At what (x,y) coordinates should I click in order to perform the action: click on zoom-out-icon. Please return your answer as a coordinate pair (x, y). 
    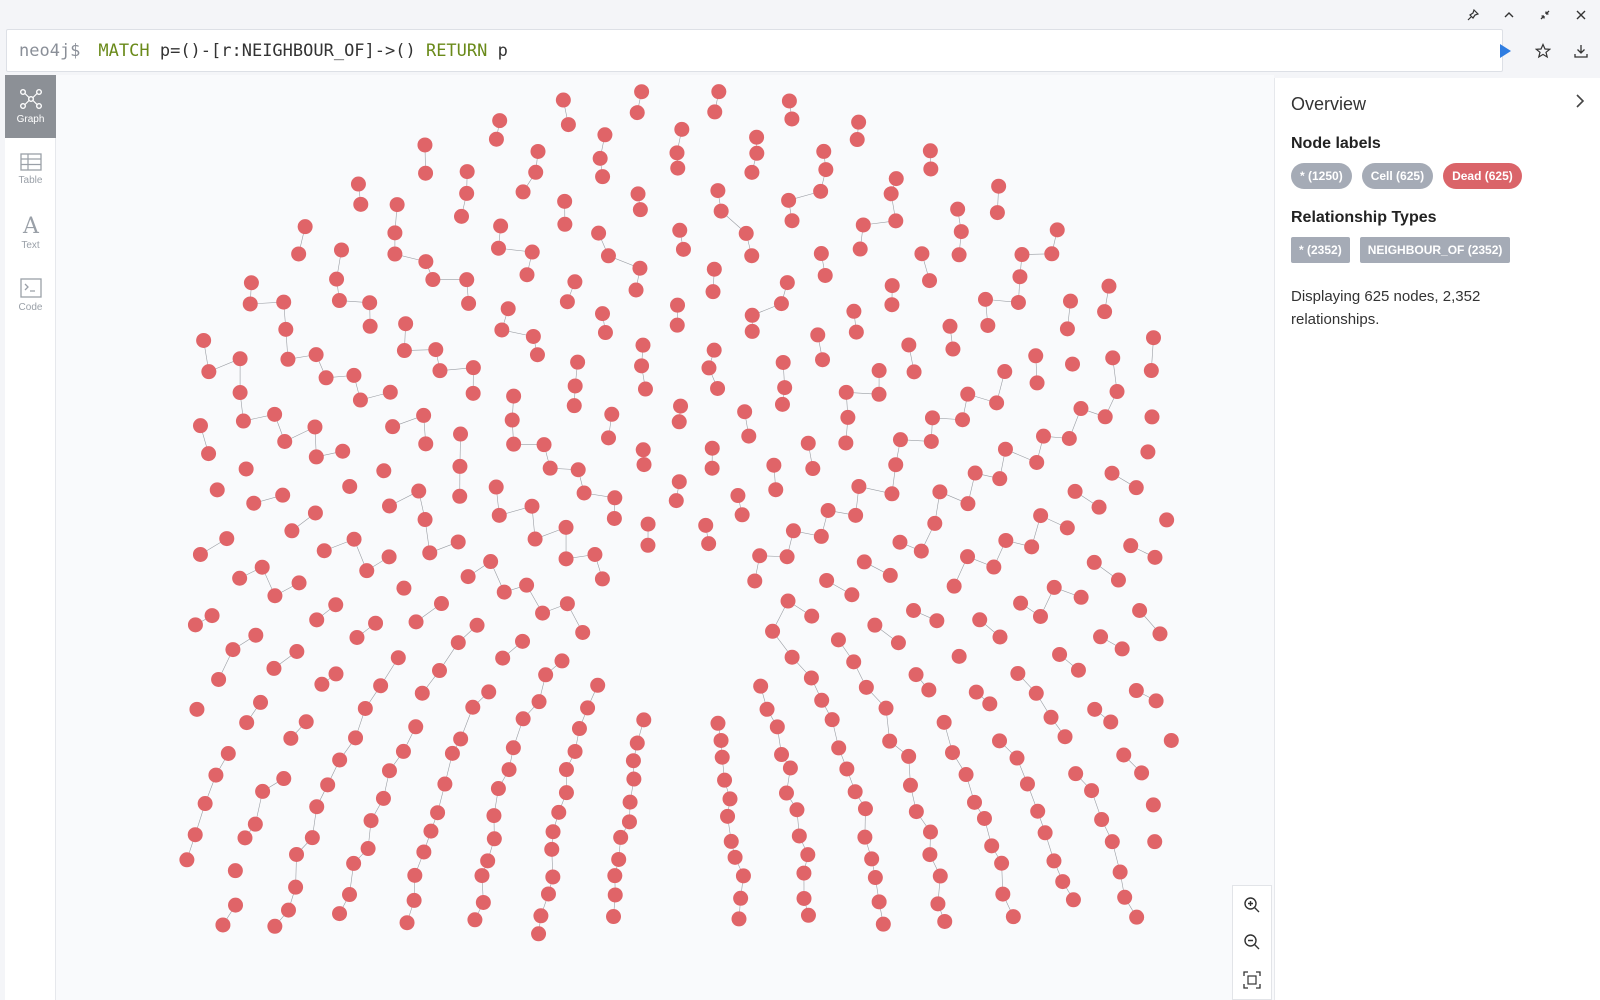
    Looking at the image, I should click on (1252, 942).